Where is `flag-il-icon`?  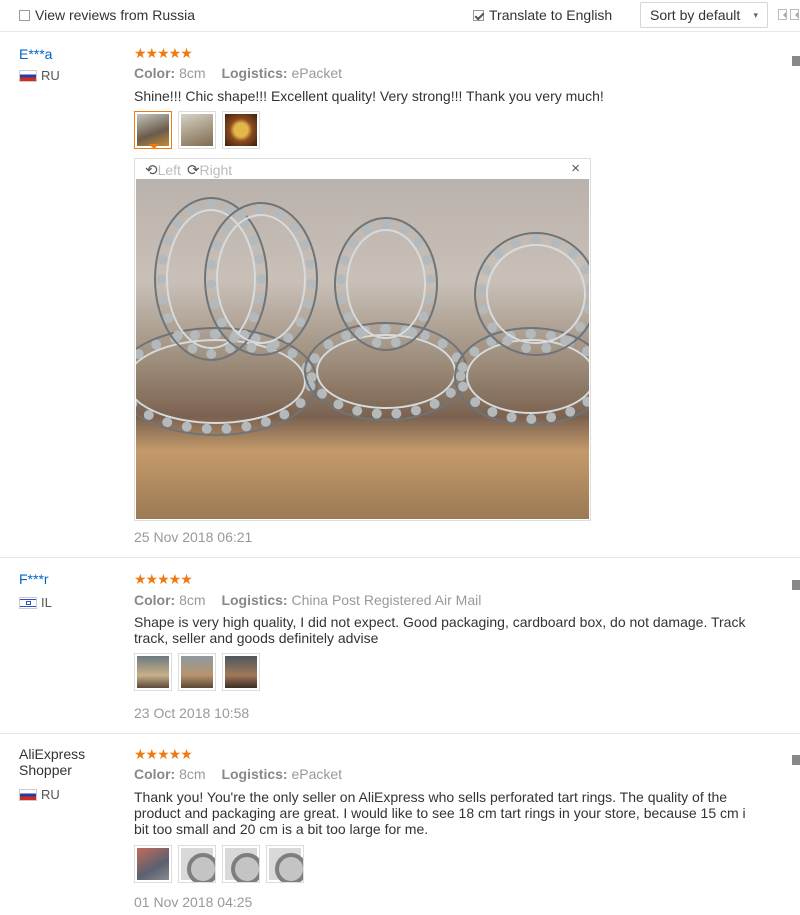 flag-il-icon is located at coordinates (28, 602).